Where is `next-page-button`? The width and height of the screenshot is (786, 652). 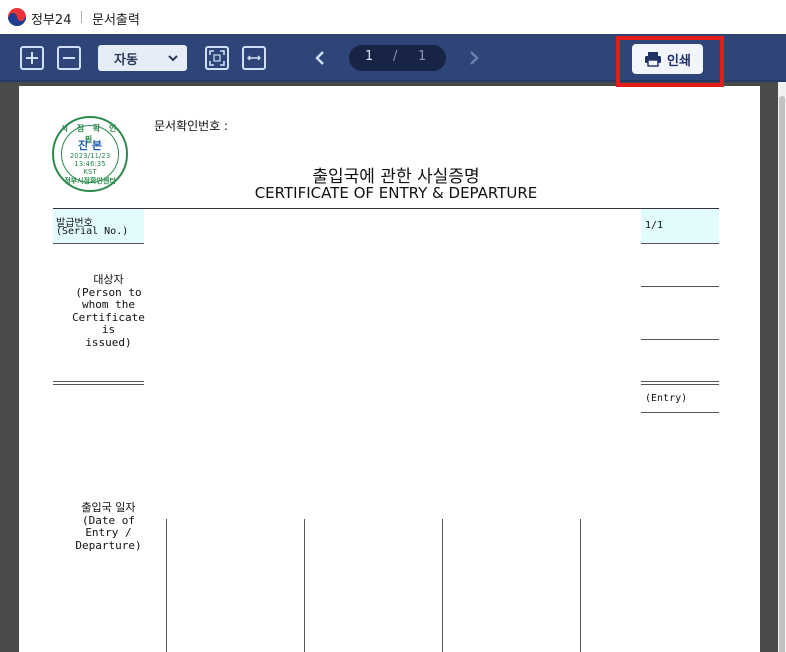
next-page-button is located at coordinates (474, 58).